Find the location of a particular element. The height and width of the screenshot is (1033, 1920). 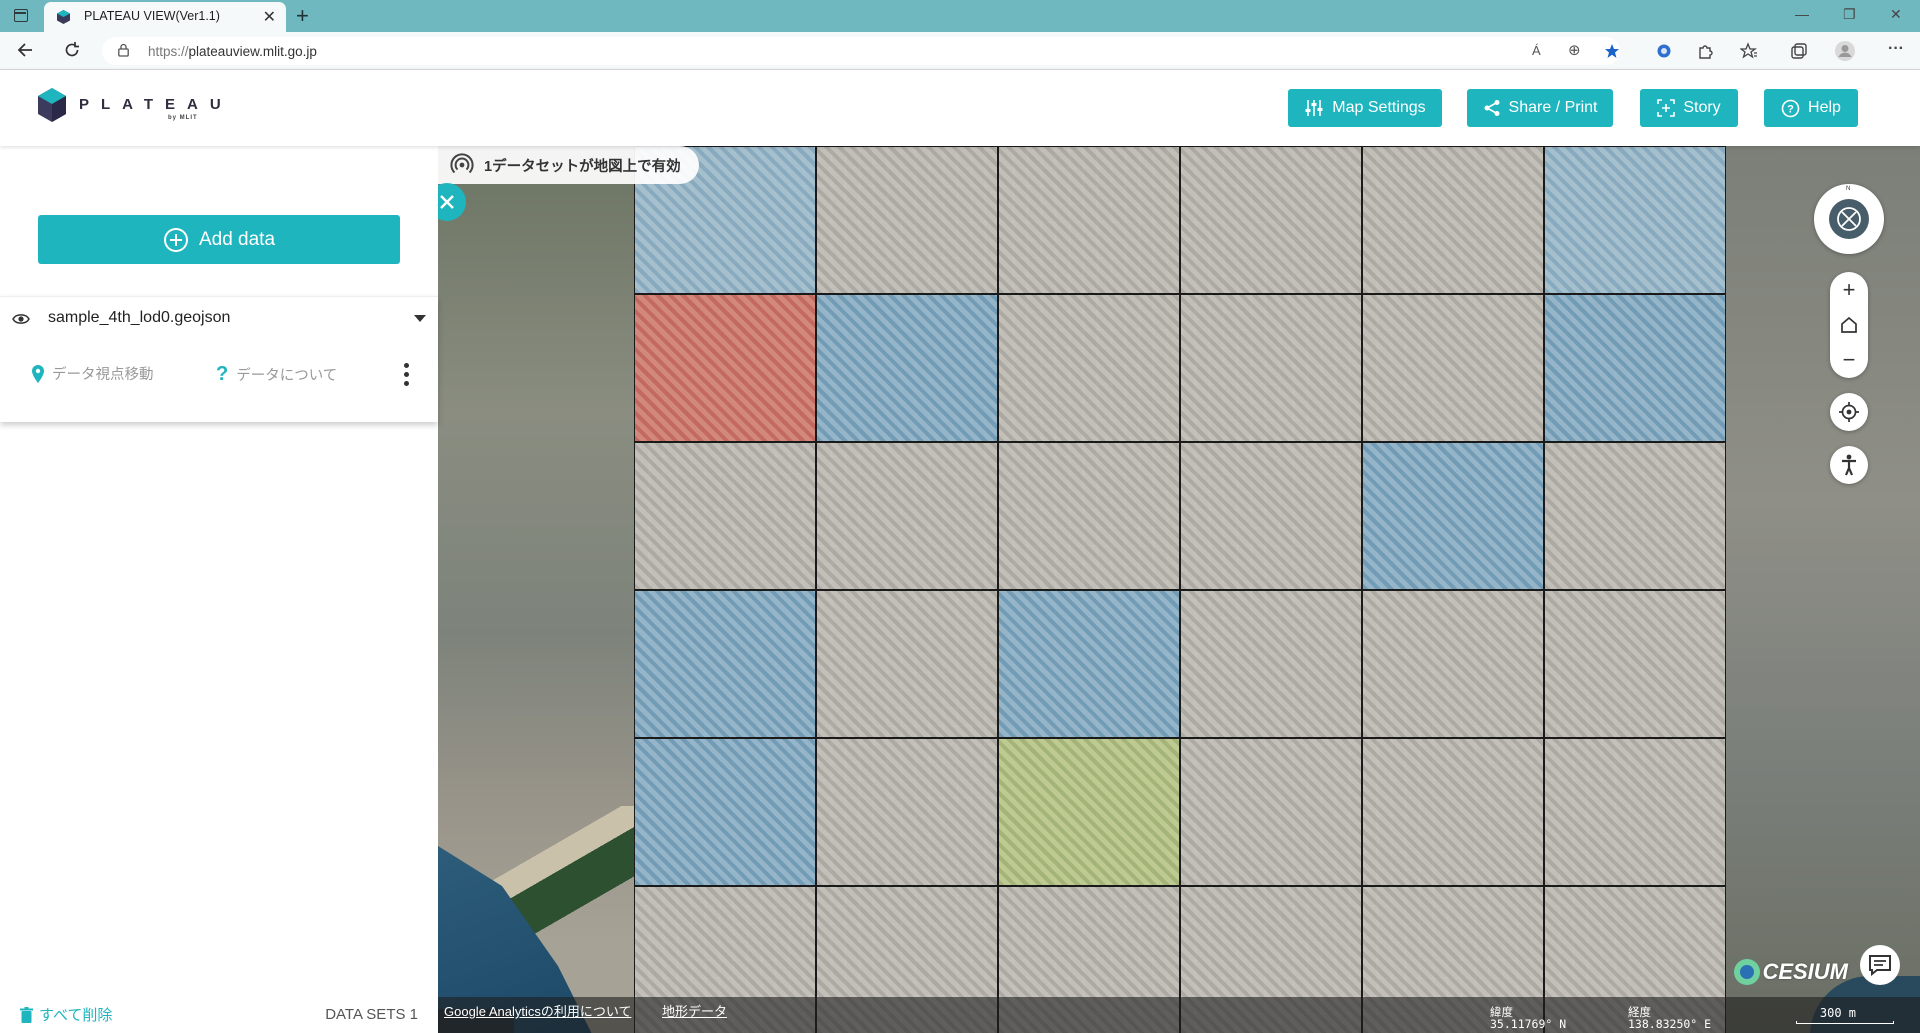

puzzle-extensions-icon is located at coordinates (1705, 51).